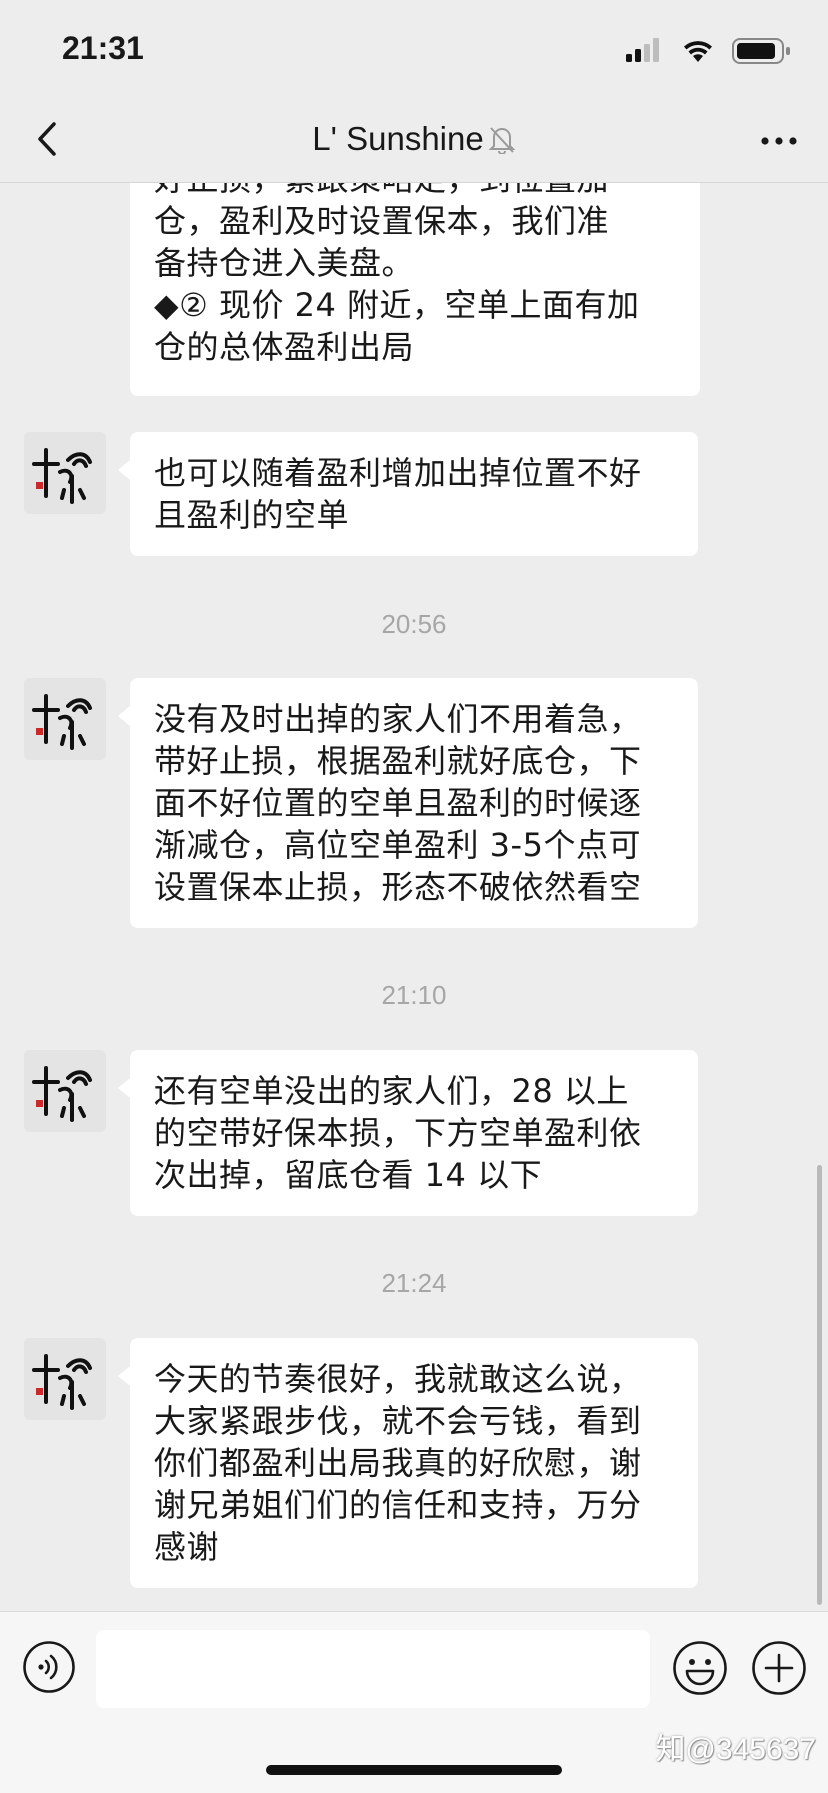 The width and height of the screenshot is (828, 1793). What do you see at coordinates (735, 1749) in the screenshot?
I see `watermark: 知@345637` at bounding box center [735, 1749].